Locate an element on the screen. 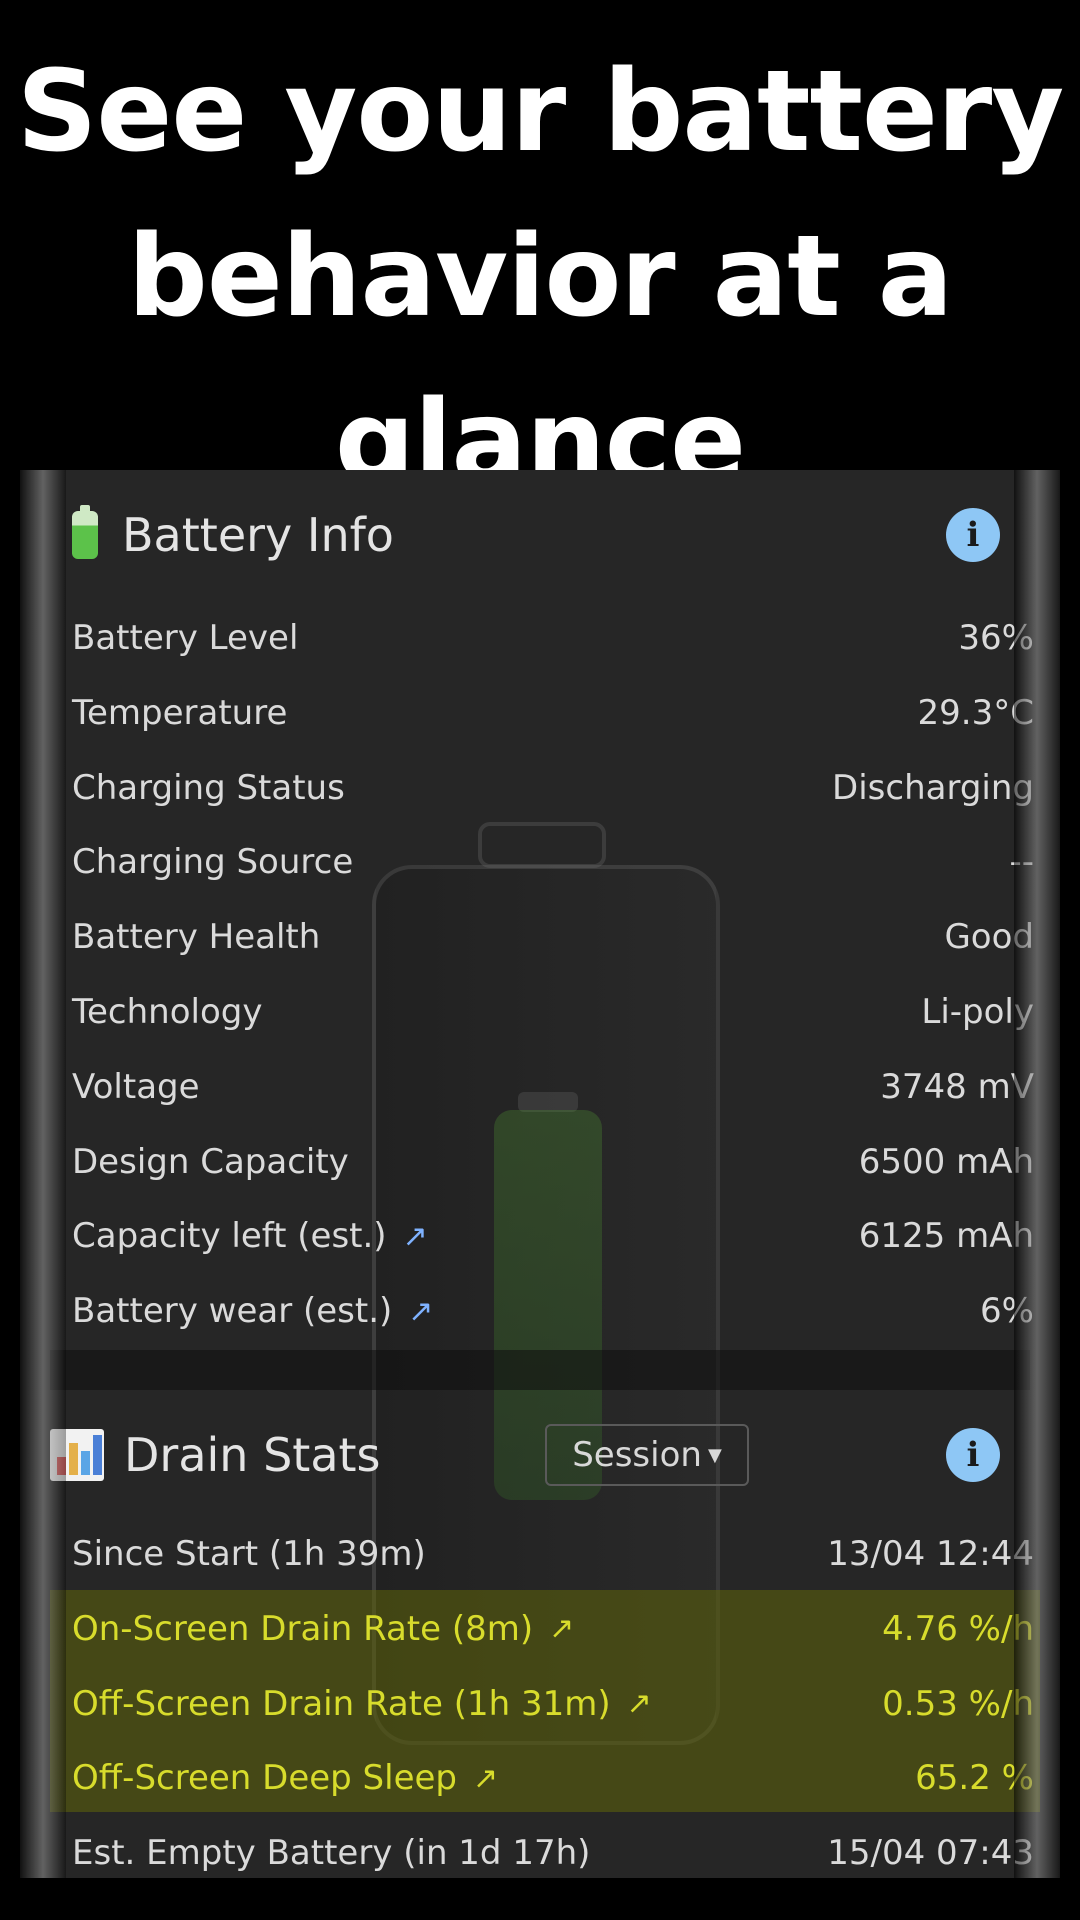 The image size is (1080, 1920). battery-info-row: Charging Status Discharging is located at coordinates (553, 788).